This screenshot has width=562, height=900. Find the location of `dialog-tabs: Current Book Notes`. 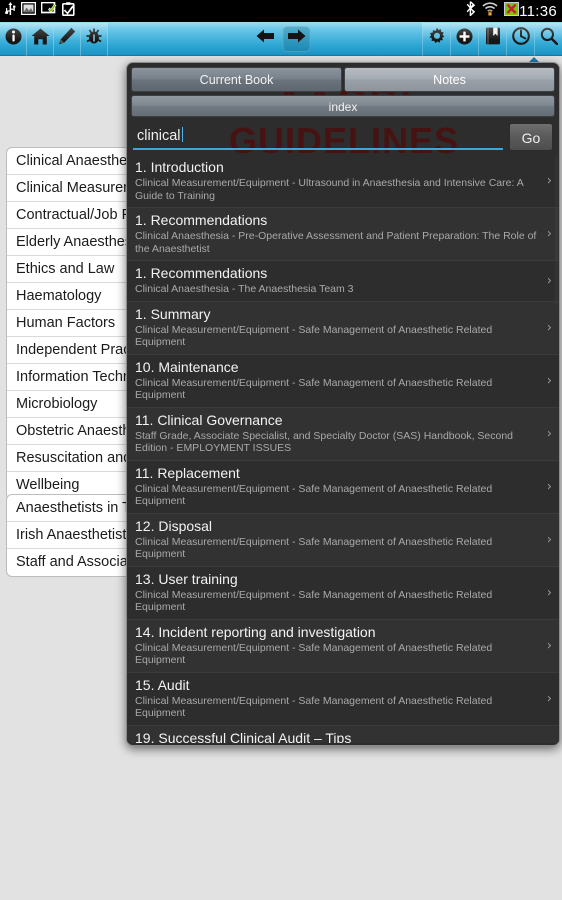

dialog-tabs: Current Book Notes is located at coordinates (343, 77).